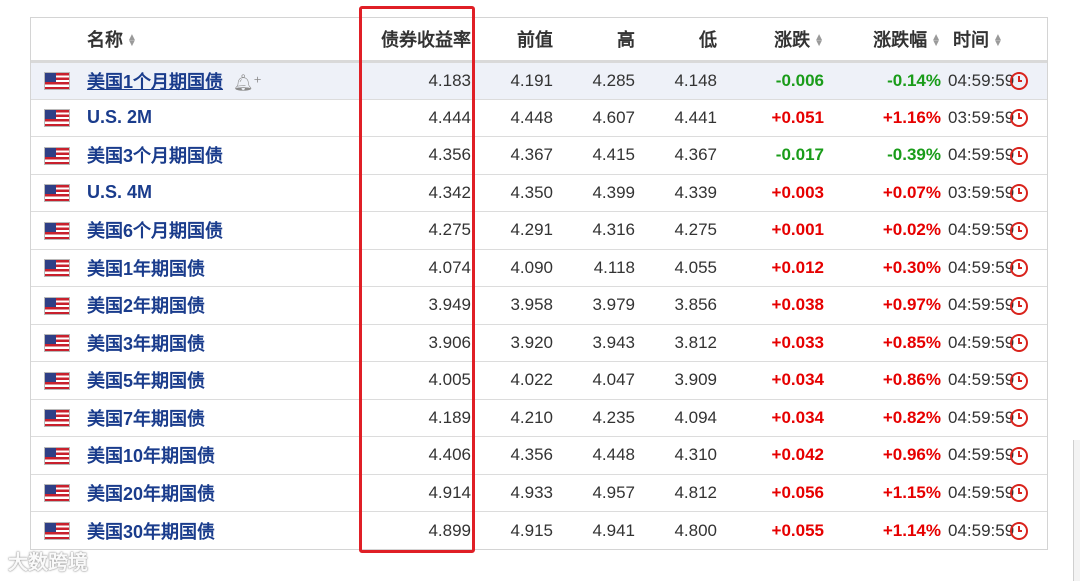 Image resolution: width=1080 pixels, height=581 pixels. Describe the element at coordinates (888, 40) in the screenshot. I see `change-pct-column-header: 涨跌幅 ▲ ▼` at that location.